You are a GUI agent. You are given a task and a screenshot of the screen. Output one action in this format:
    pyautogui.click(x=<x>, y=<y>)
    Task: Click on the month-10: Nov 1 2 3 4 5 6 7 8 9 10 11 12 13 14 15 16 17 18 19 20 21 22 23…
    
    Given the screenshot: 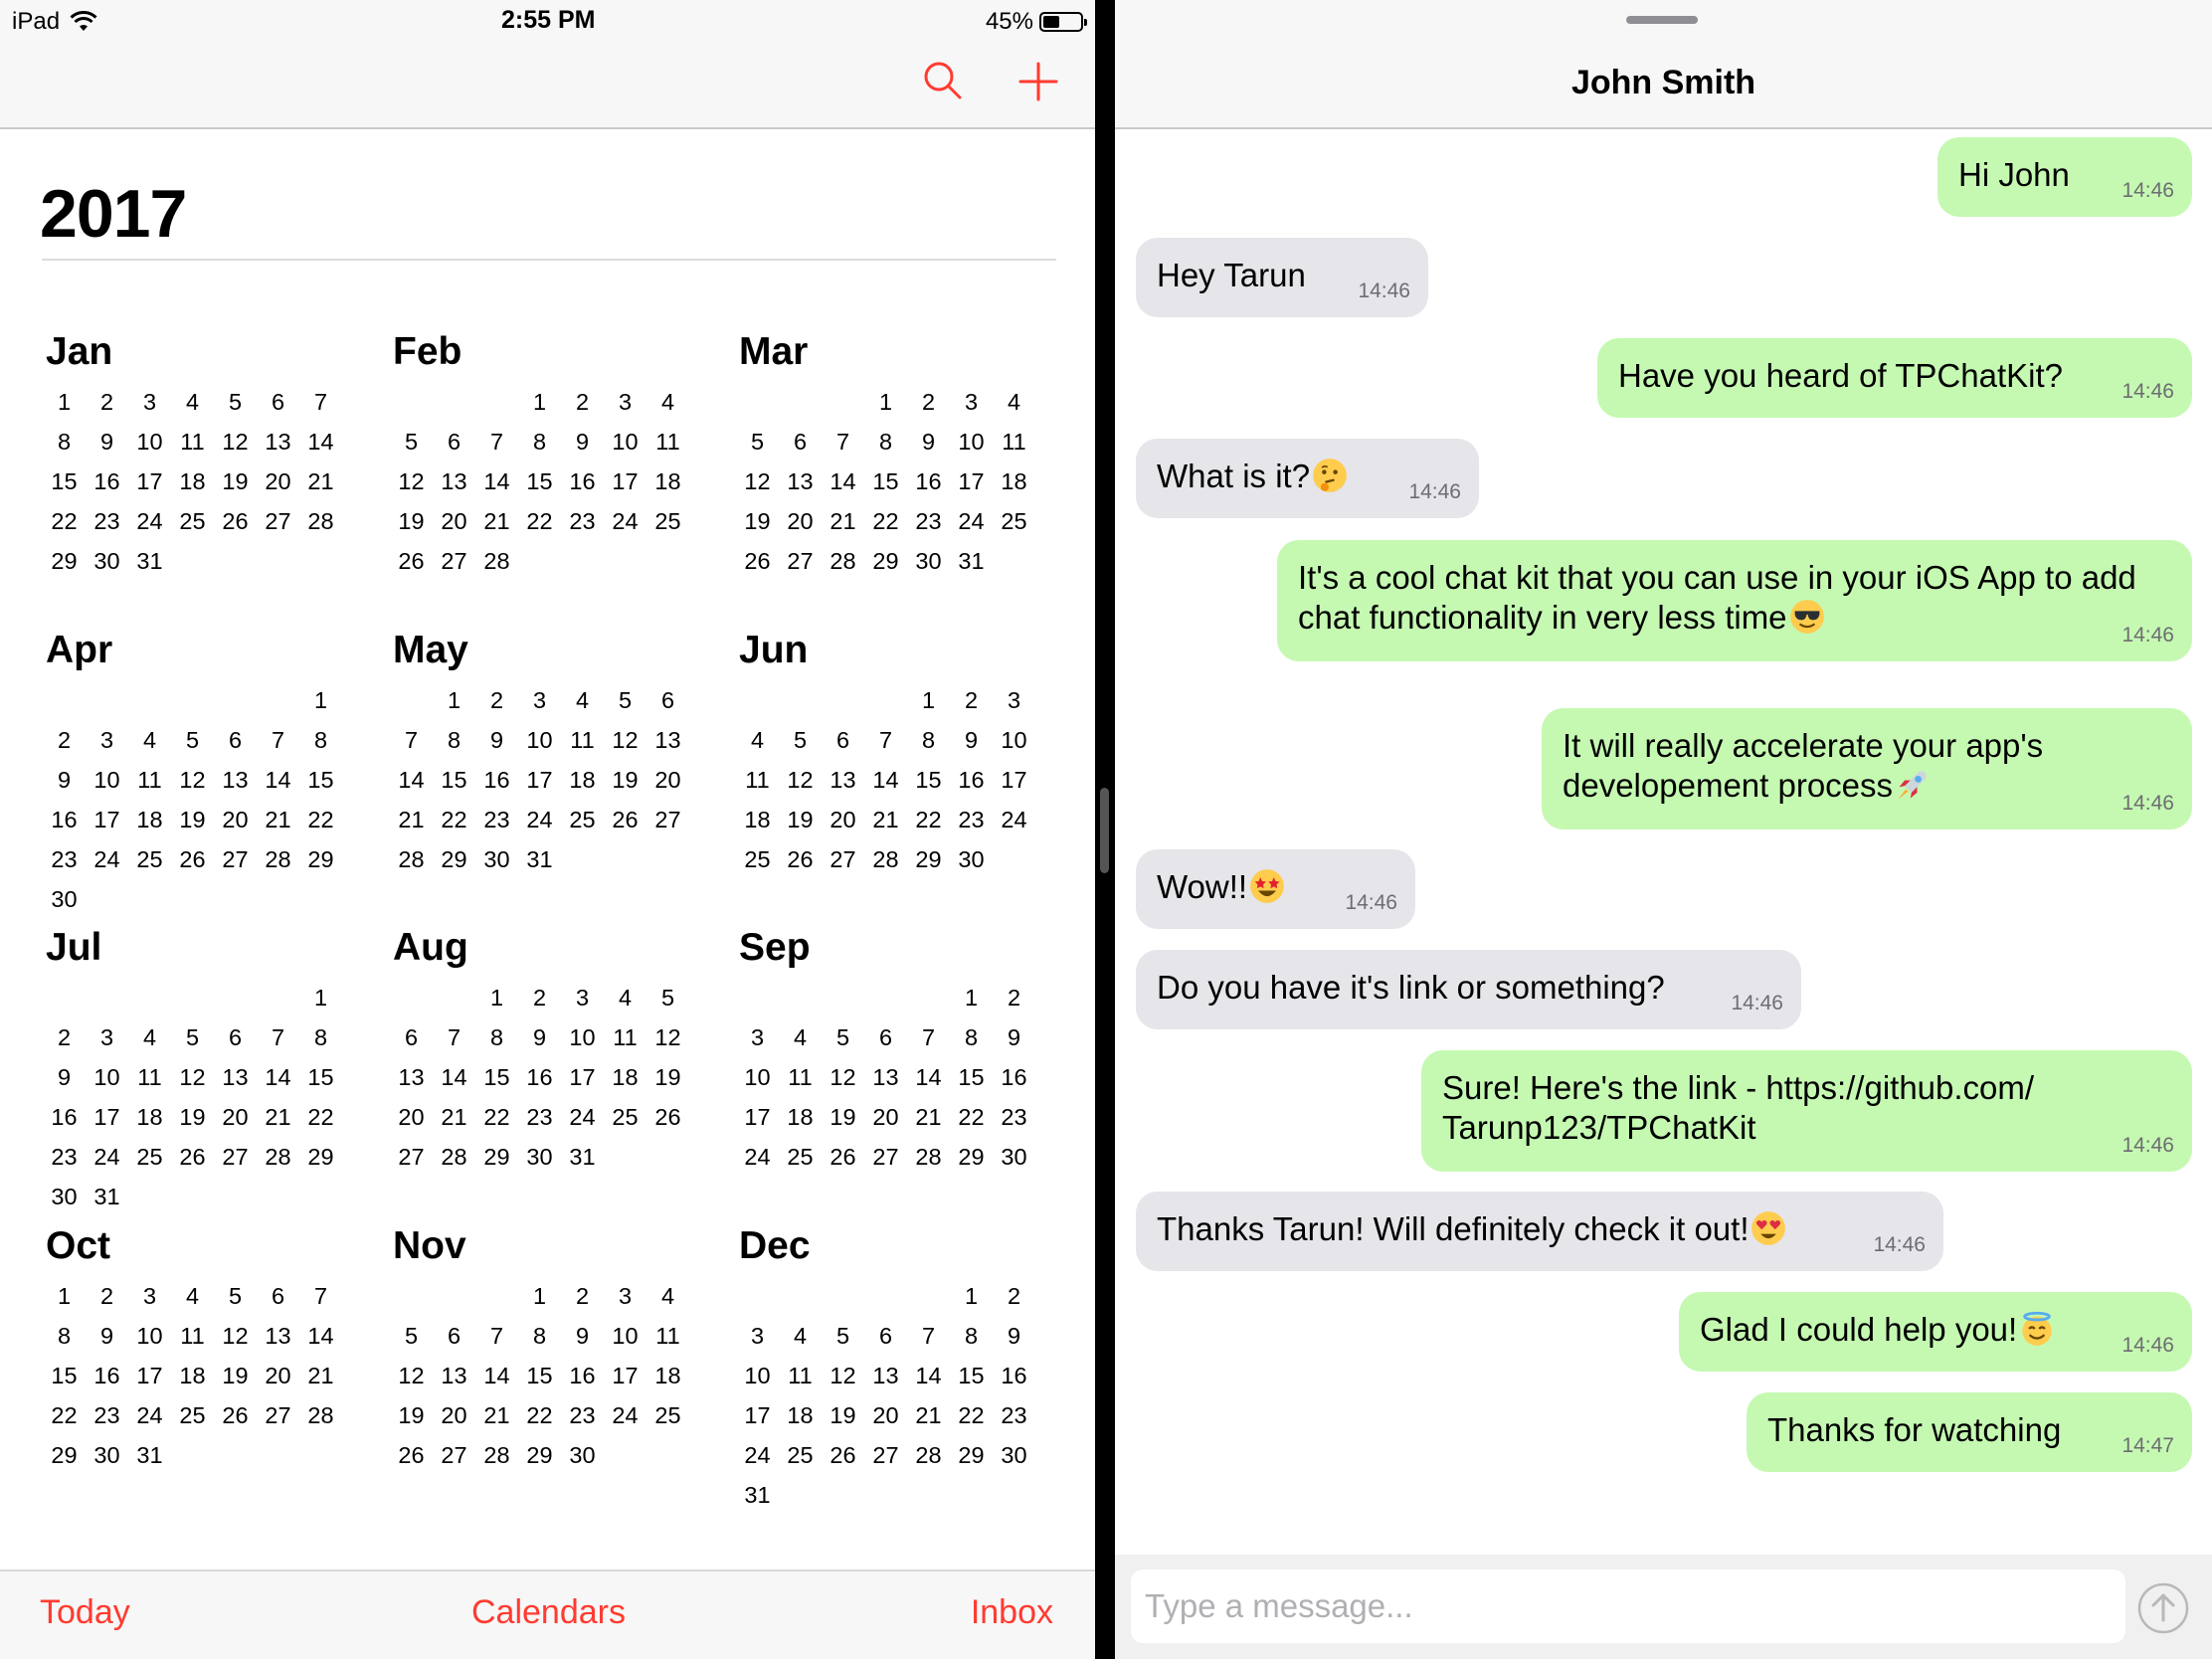 What is the action you would take?
    pyautogui.click(x=539, y=1347)
    